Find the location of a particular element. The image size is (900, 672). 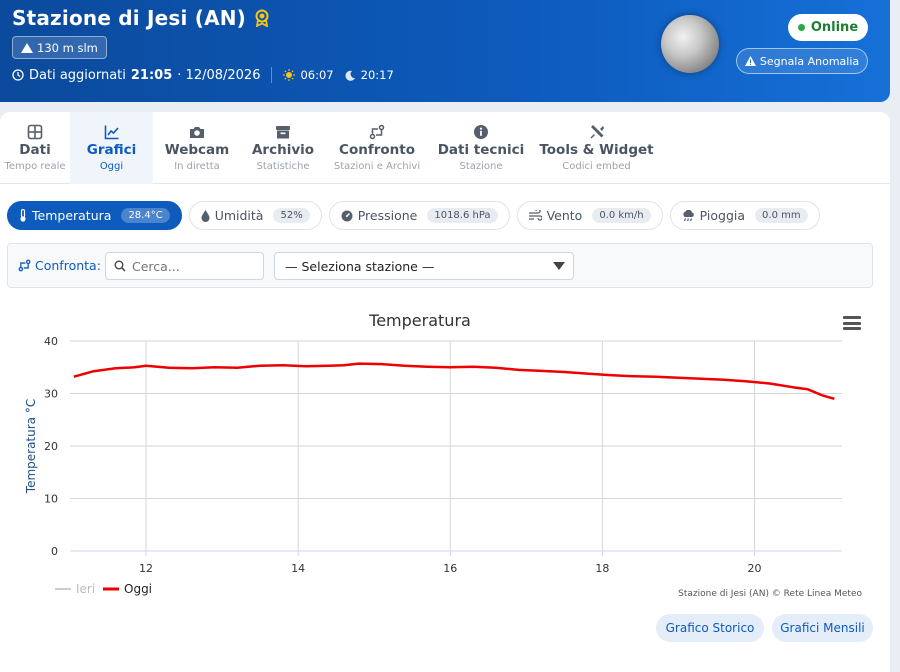

sun-icon is located at coordinates (289, 75).